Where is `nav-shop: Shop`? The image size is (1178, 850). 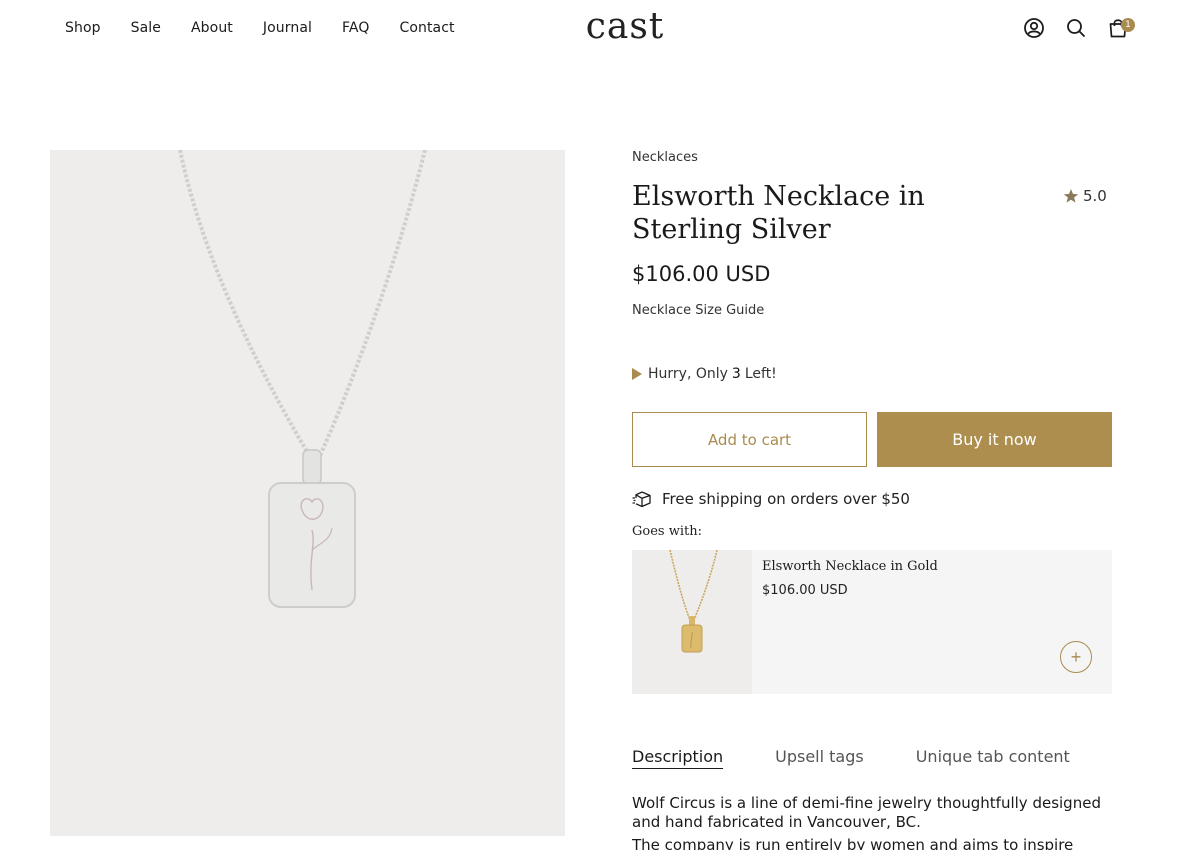 nav-shop: Shop is located at coordinates (83, 28).